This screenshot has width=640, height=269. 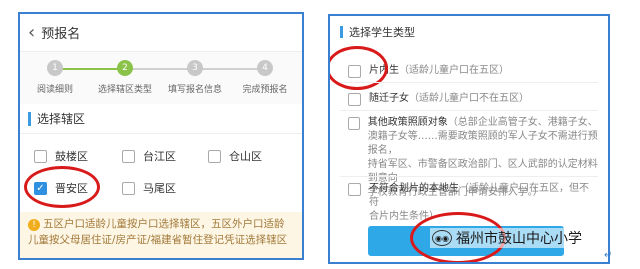 What do you see at coordinates (469, 32) in the screenshot?
I see `section-title-student-type: 选择学生类型` at bounding box center [469, 32].